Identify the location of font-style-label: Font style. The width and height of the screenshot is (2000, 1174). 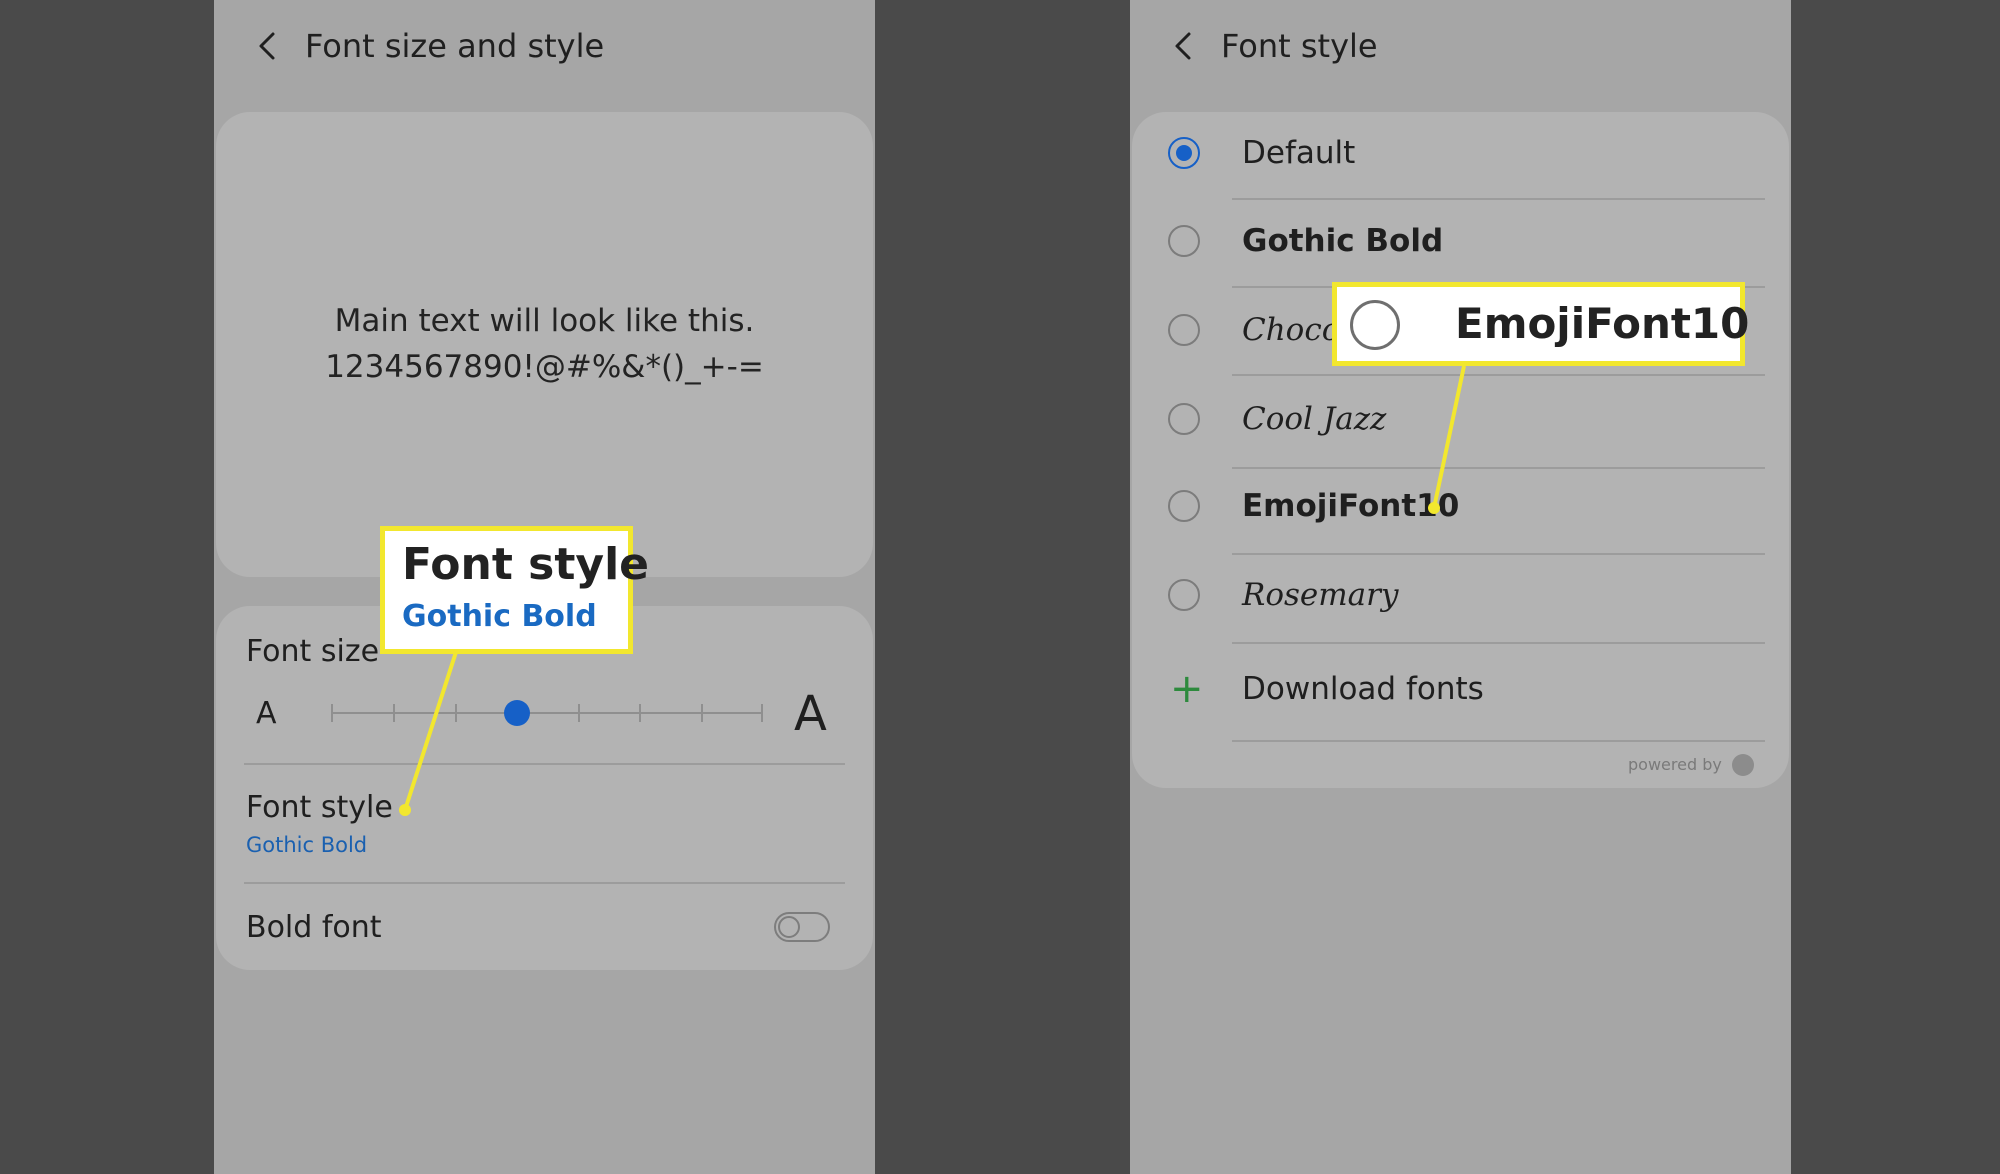
(319, 808).